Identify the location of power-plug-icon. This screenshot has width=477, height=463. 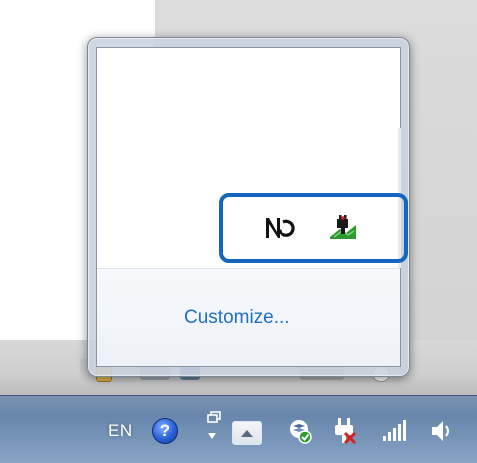
(346, 431).